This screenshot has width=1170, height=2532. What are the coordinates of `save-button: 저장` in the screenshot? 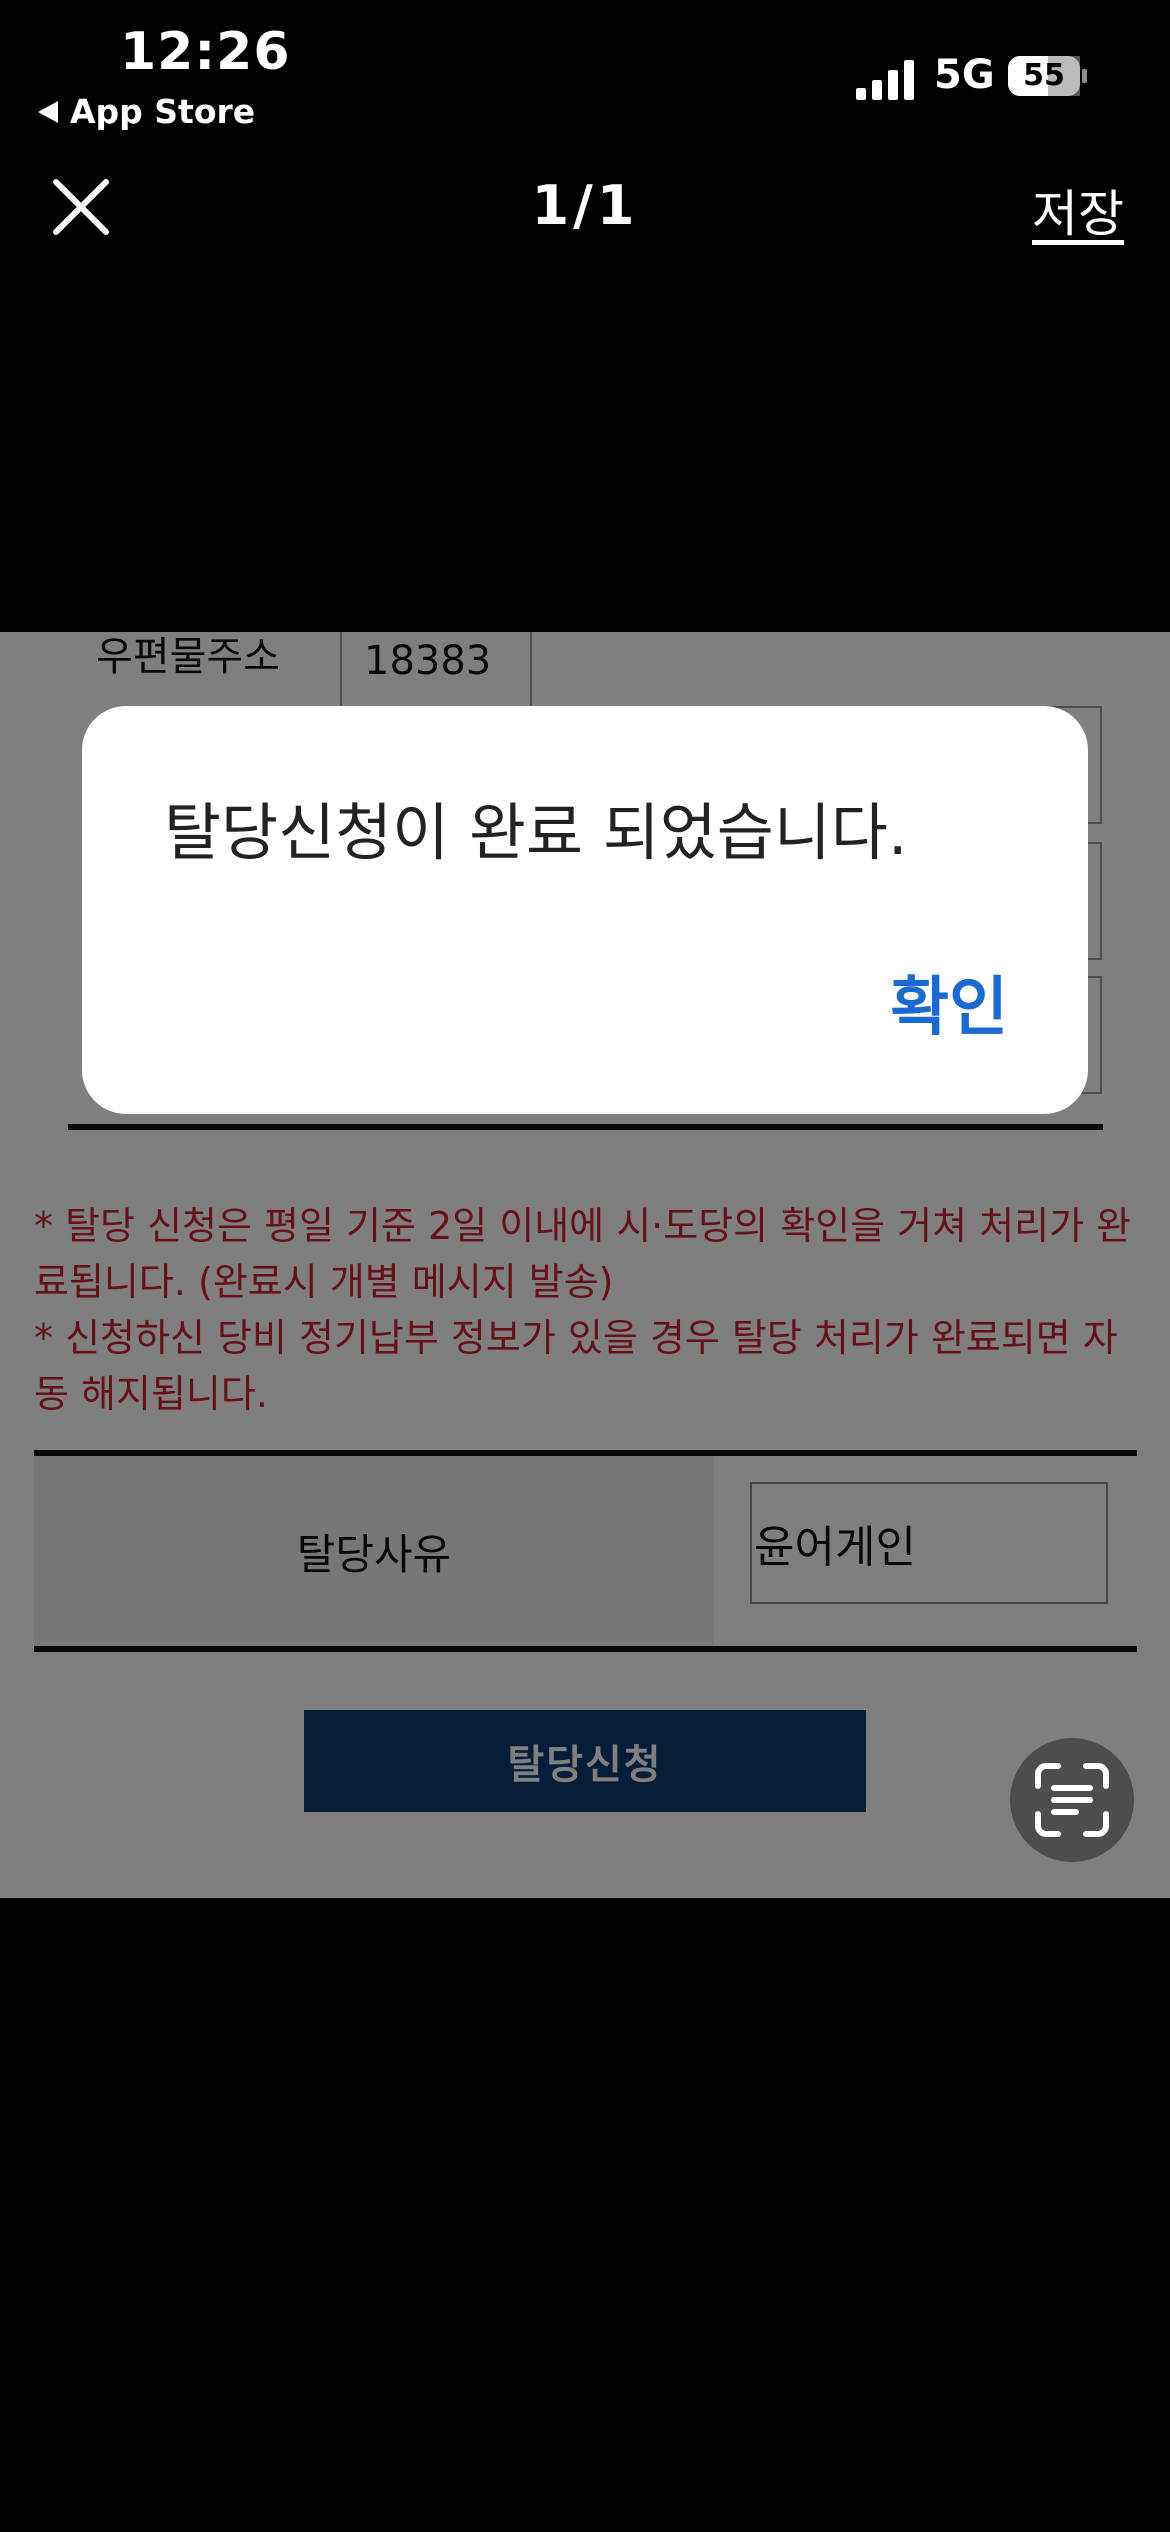 It's located at (1078, 210).